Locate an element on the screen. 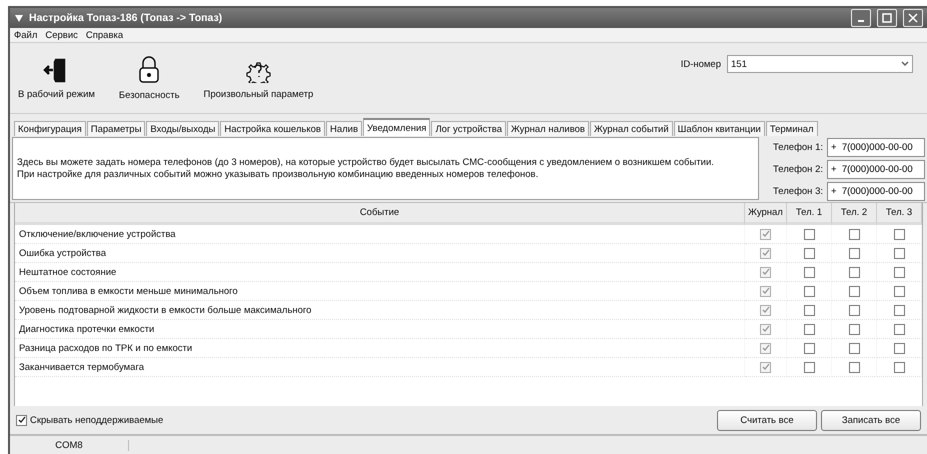 The height and width of the screenshot is (454, 927). tab: Налив is located at coordinates (344, 128).